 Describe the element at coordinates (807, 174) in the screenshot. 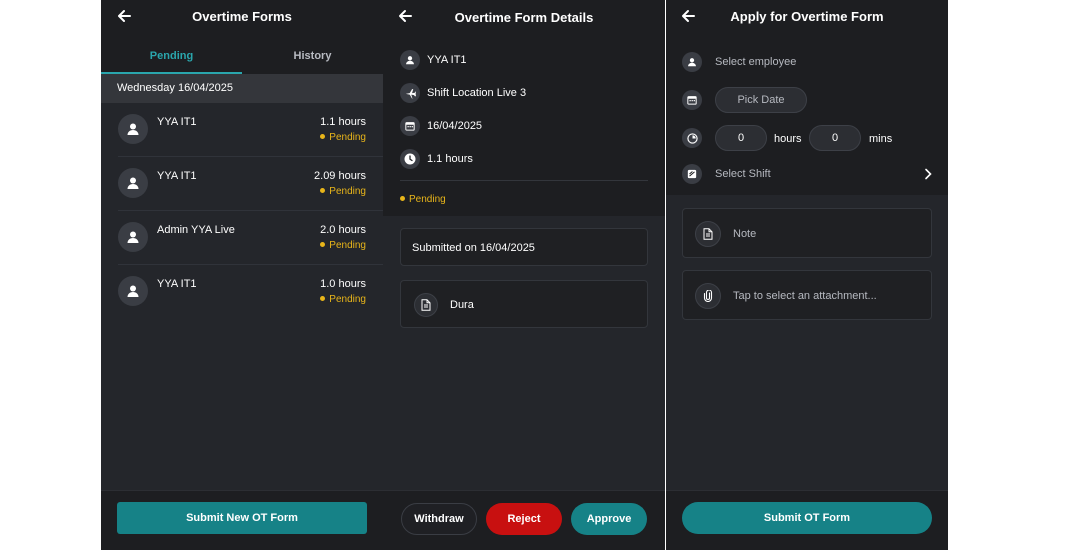

I see `shift-select: Select Shift` at that location.